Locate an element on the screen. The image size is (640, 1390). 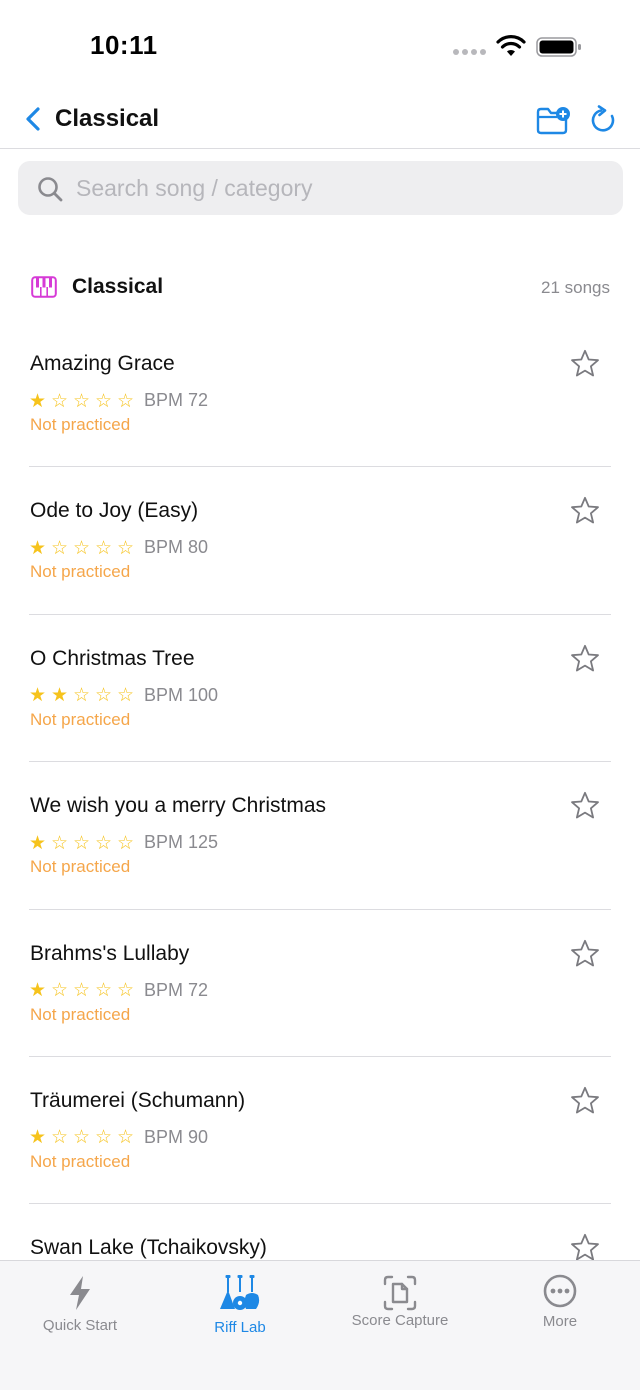
cellular-signal-icon is located at coordinates (469, 52).